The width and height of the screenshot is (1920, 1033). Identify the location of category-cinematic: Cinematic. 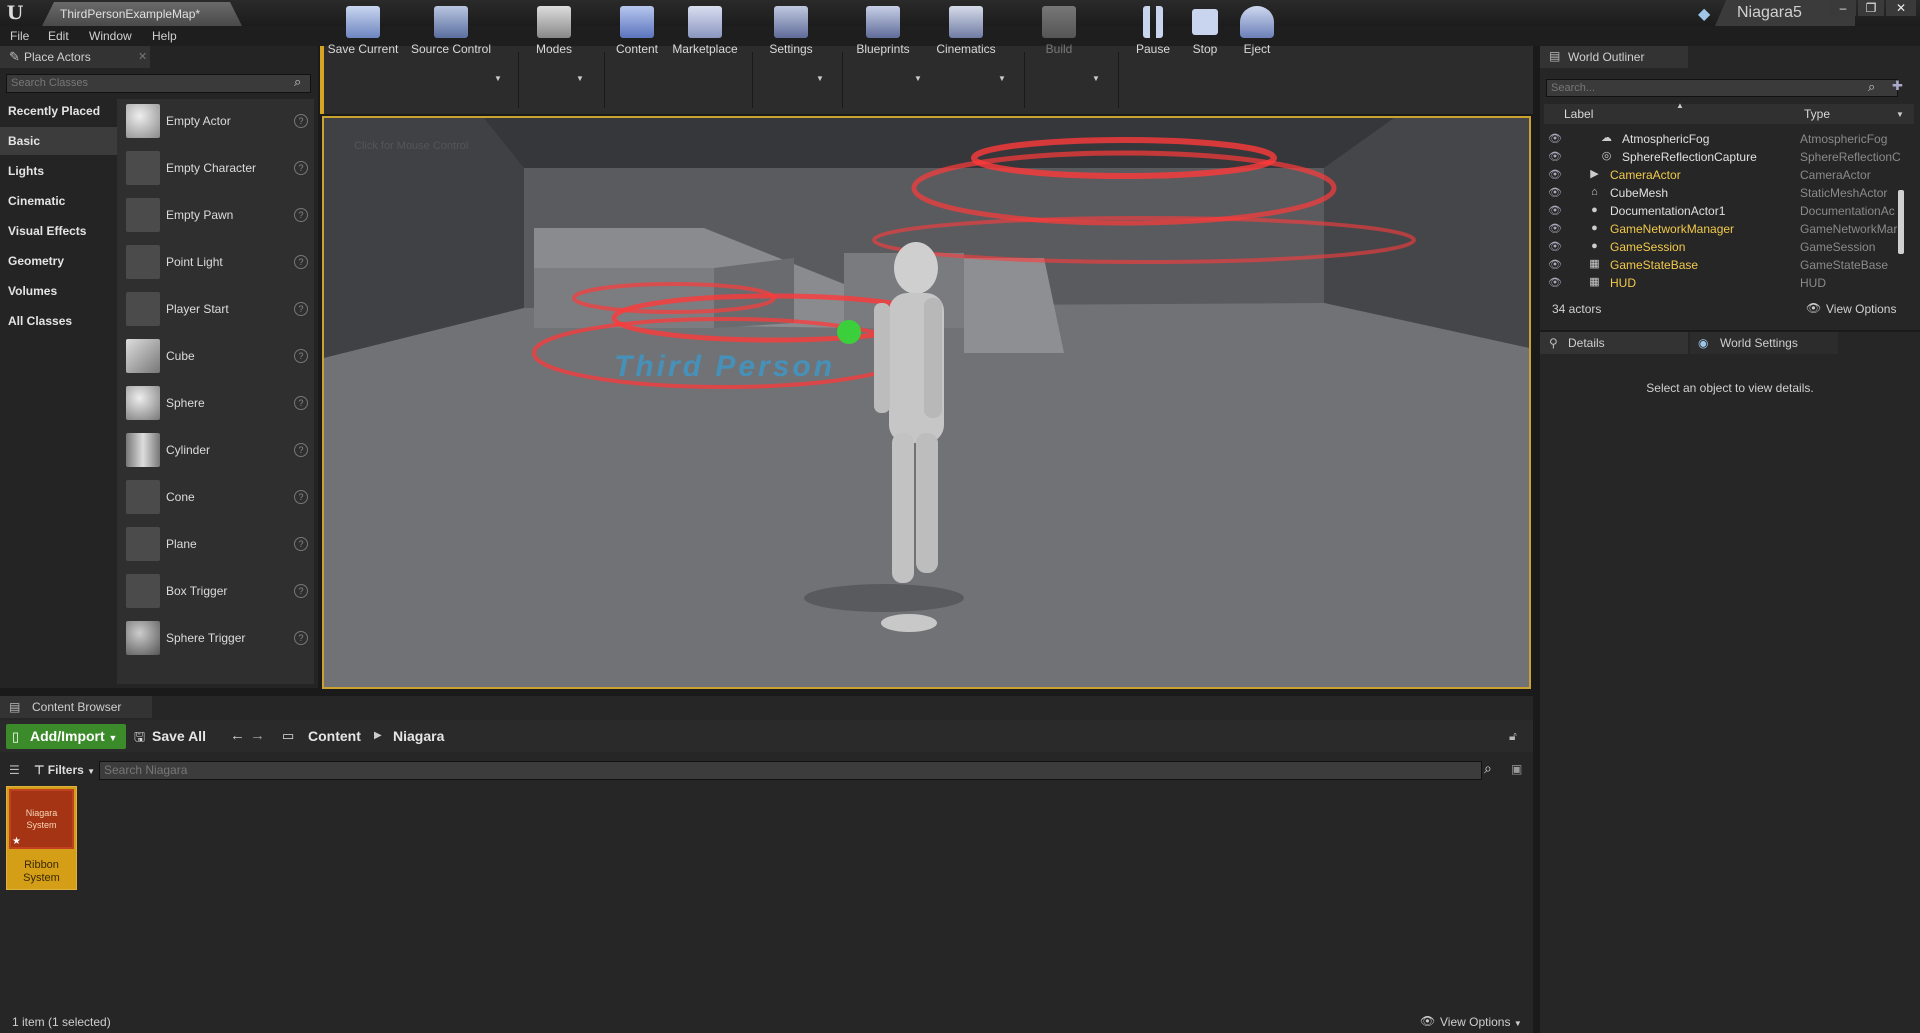
(58, 201).